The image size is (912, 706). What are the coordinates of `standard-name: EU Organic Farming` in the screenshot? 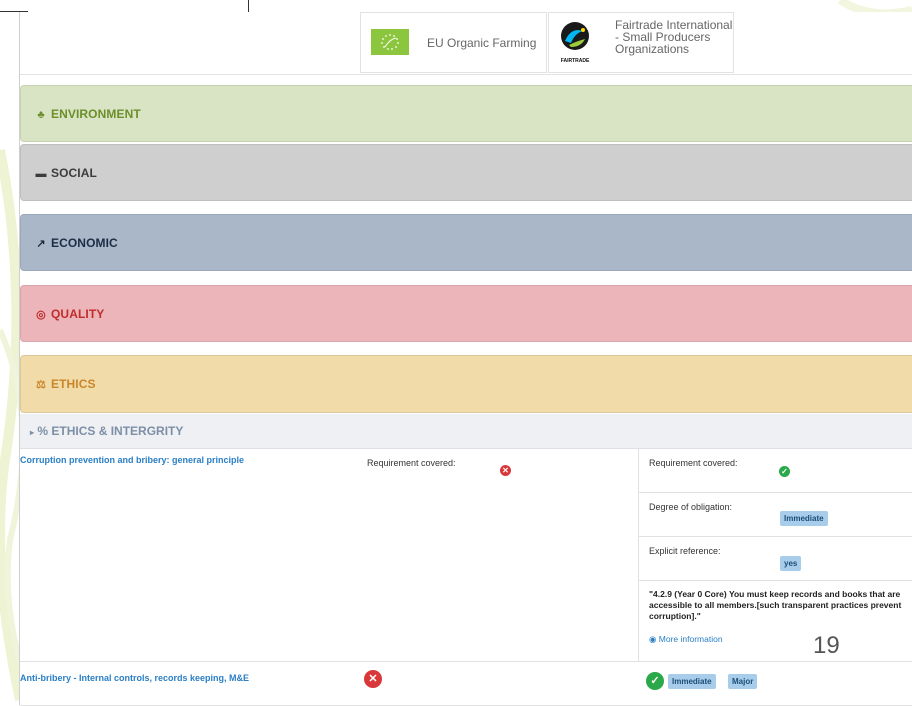 It's located at (482, 43).